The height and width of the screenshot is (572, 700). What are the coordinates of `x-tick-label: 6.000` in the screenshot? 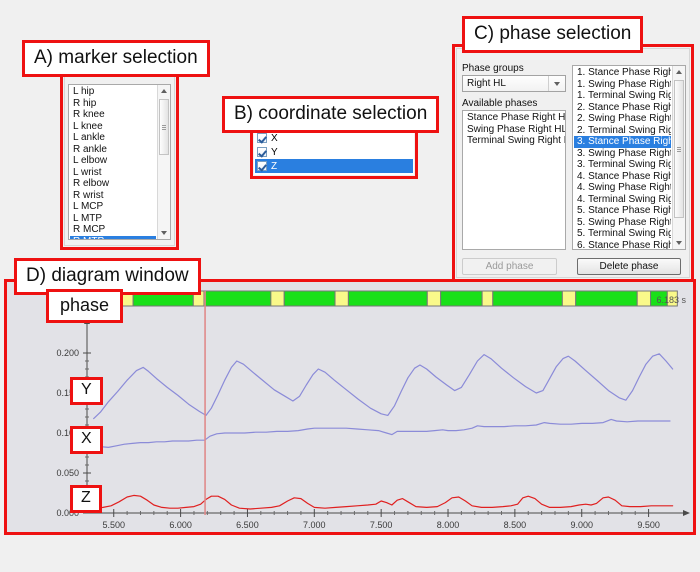 It's located at (180, 525).